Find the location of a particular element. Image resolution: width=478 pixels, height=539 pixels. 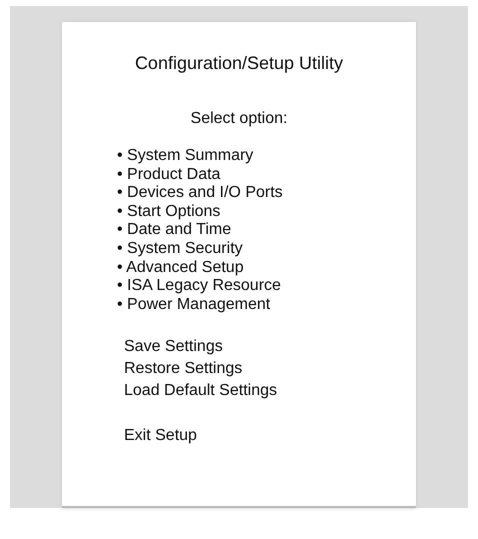

menu-item: Restore Settings is located at coordinates (183, 369).